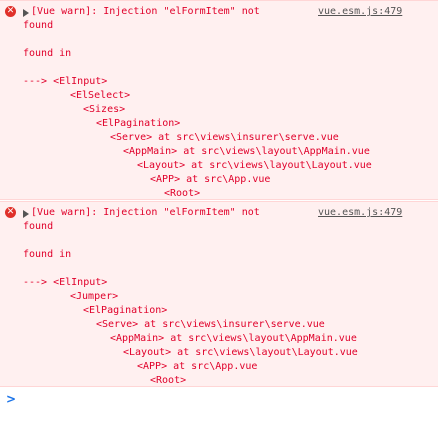  What do you see at coordinates (100, 95) in the screenshot?
I see `trace-line: <ElSelect>` at bounding box center [100, 95].